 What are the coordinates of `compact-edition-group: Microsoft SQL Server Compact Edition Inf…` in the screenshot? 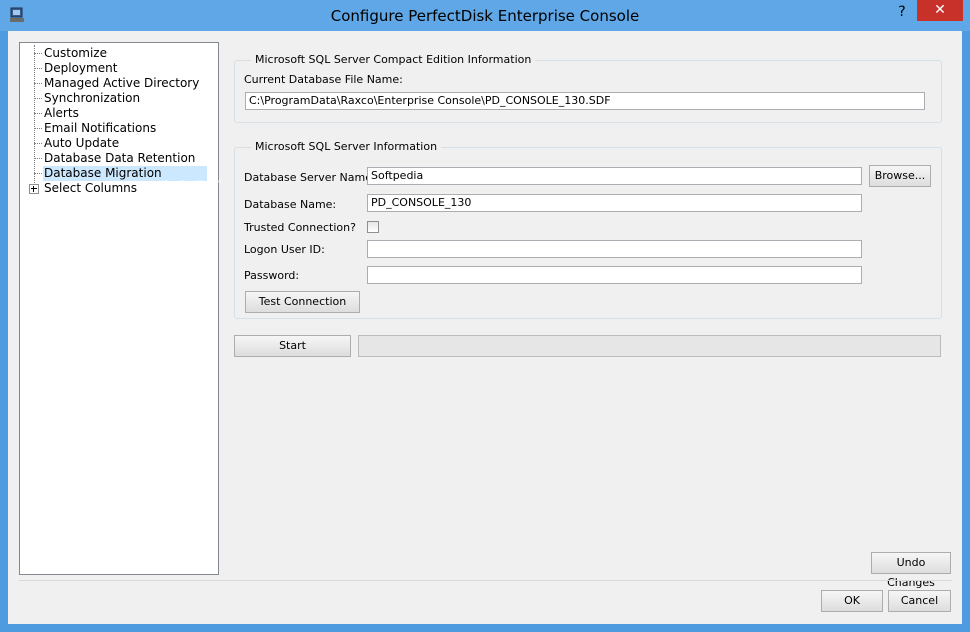 It's located at (588, 88).